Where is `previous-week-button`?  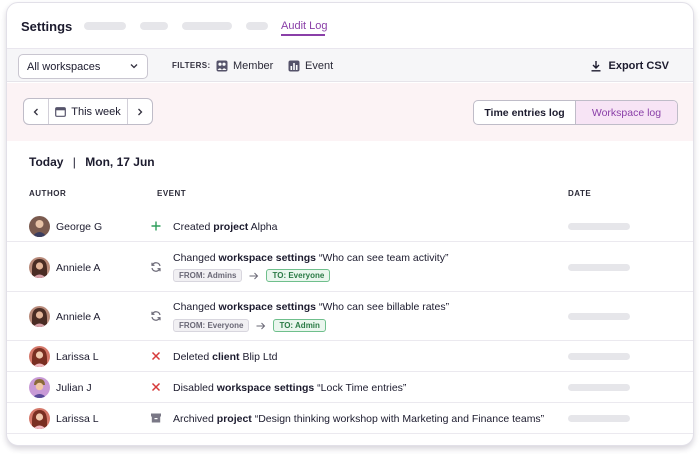 previous-week-button is located at coordinates (36, 111).